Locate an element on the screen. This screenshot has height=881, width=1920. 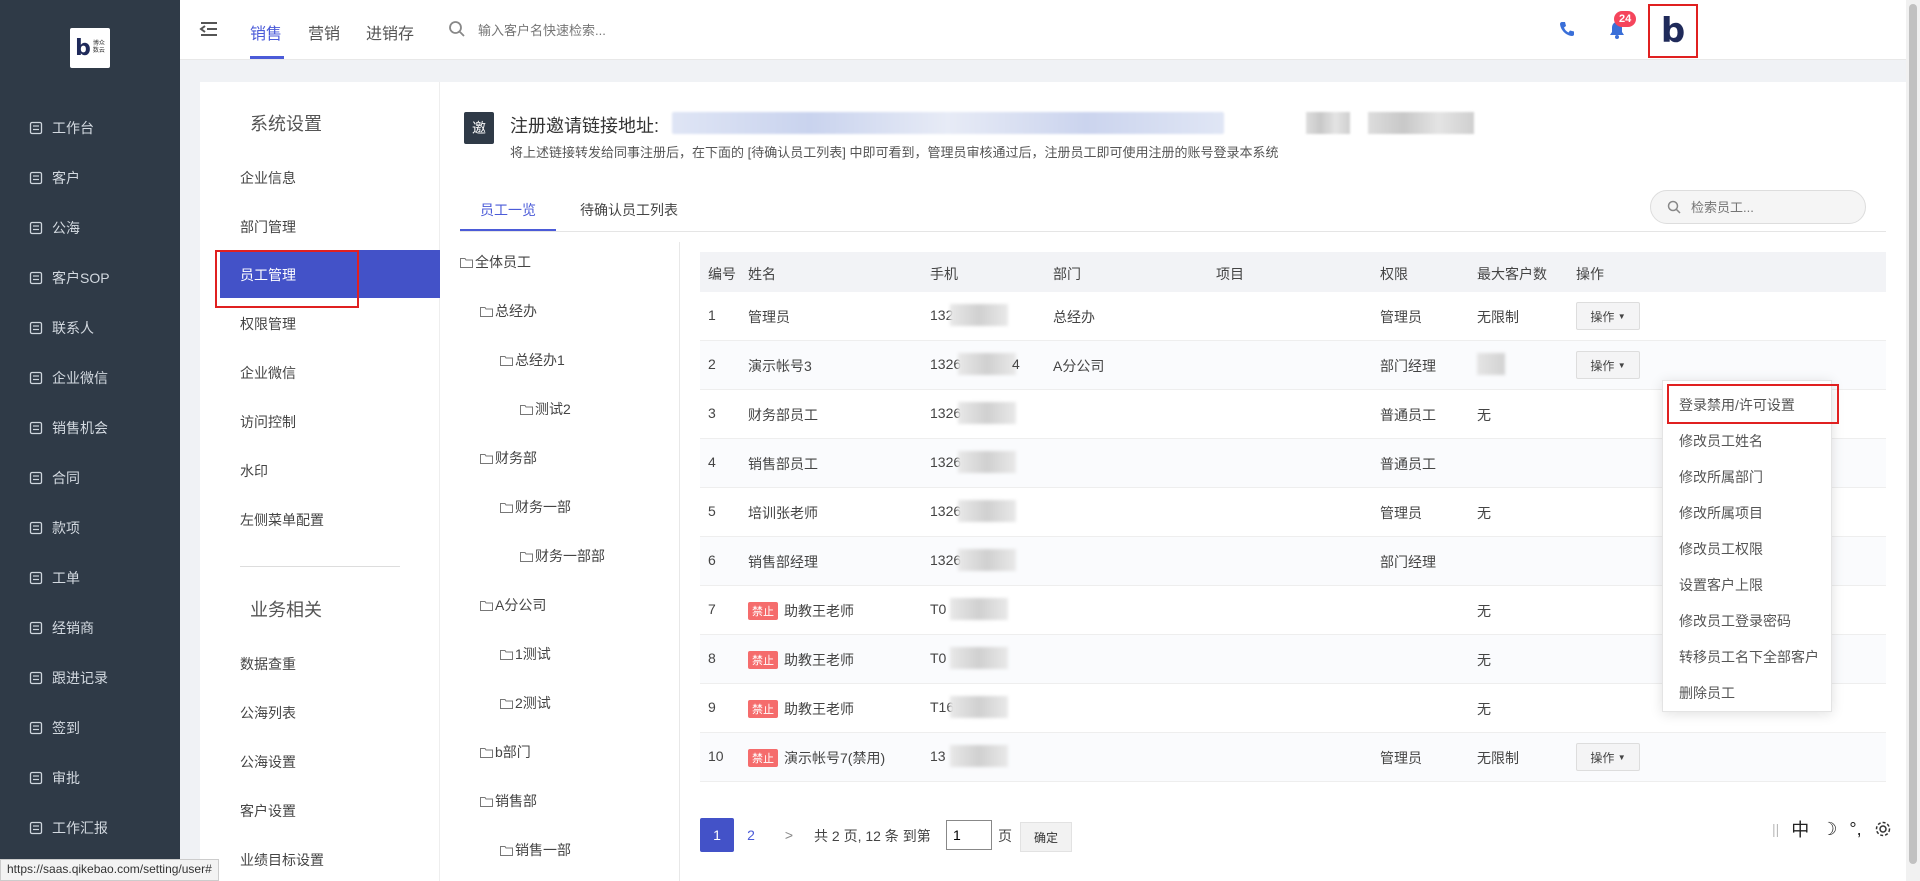
dropdown-menu-item: 修改员工权限 is located at coordinates (1721, 549).